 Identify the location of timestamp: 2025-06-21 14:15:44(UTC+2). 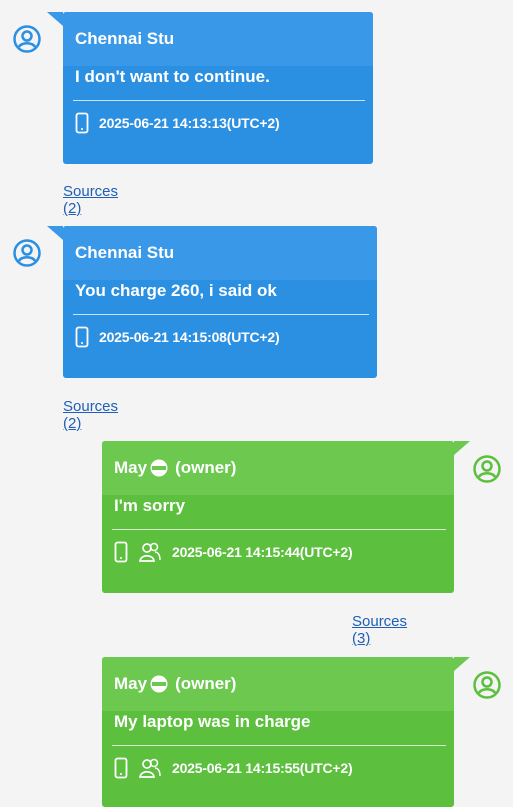
(262, 551).